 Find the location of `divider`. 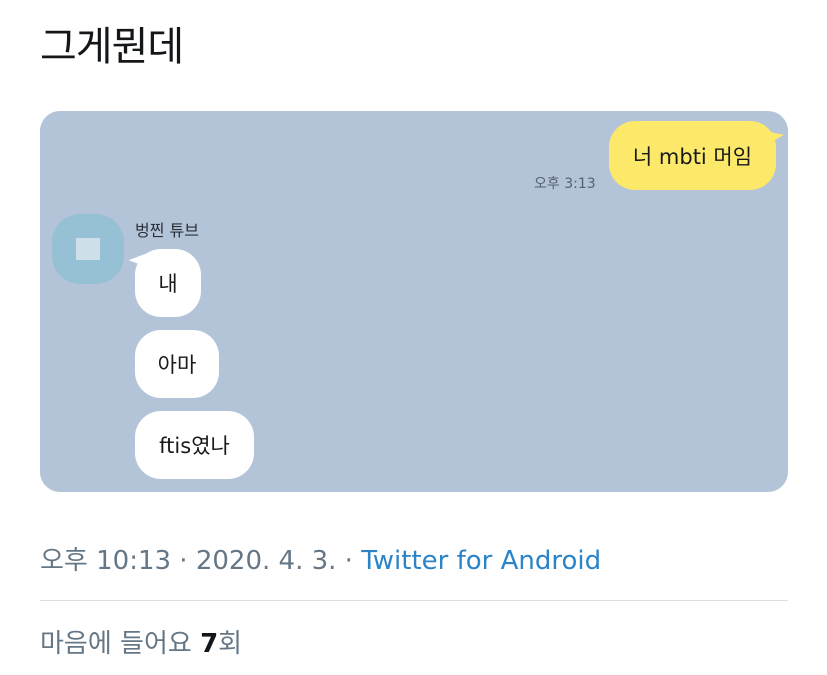

divider is located at coordinates (414, 600).